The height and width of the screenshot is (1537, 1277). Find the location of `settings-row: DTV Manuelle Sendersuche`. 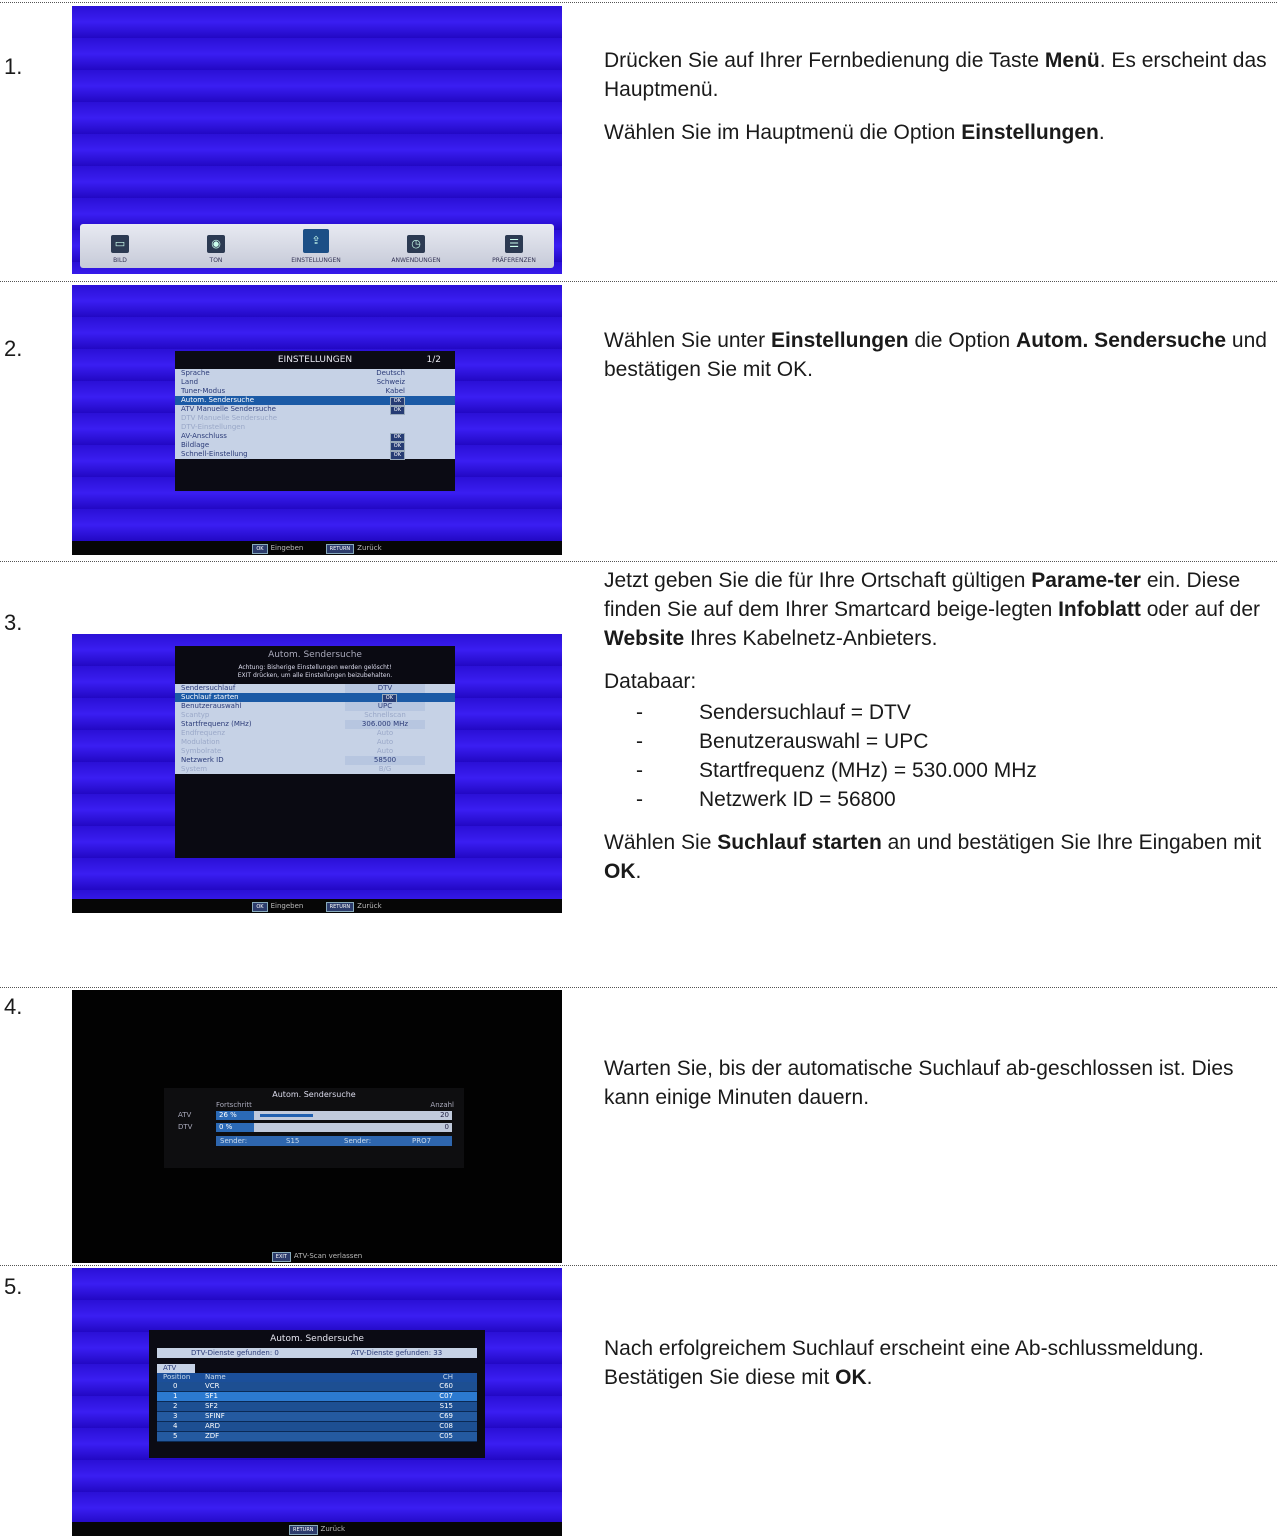

settings-row: DTV Manuelle Sendersuche is located at coordinates (315, 418).